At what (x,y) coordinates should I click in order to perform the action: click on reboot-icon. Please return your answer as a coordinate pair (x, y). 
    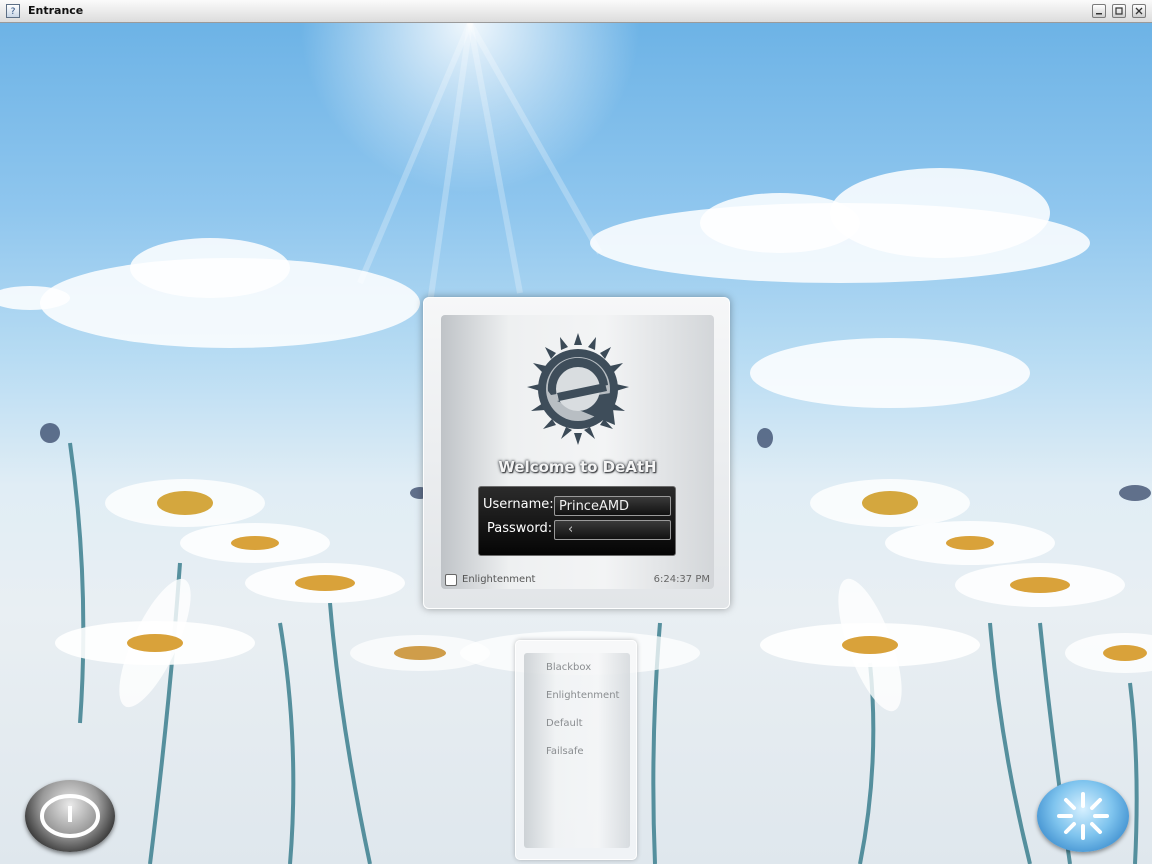
    Looking at the image, I should click on (1083, 816).